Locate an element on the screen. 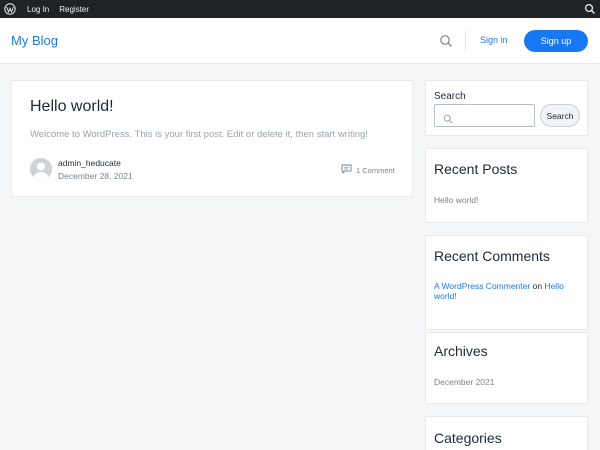  archives-title: Archives is located at coordinates (461, 351).